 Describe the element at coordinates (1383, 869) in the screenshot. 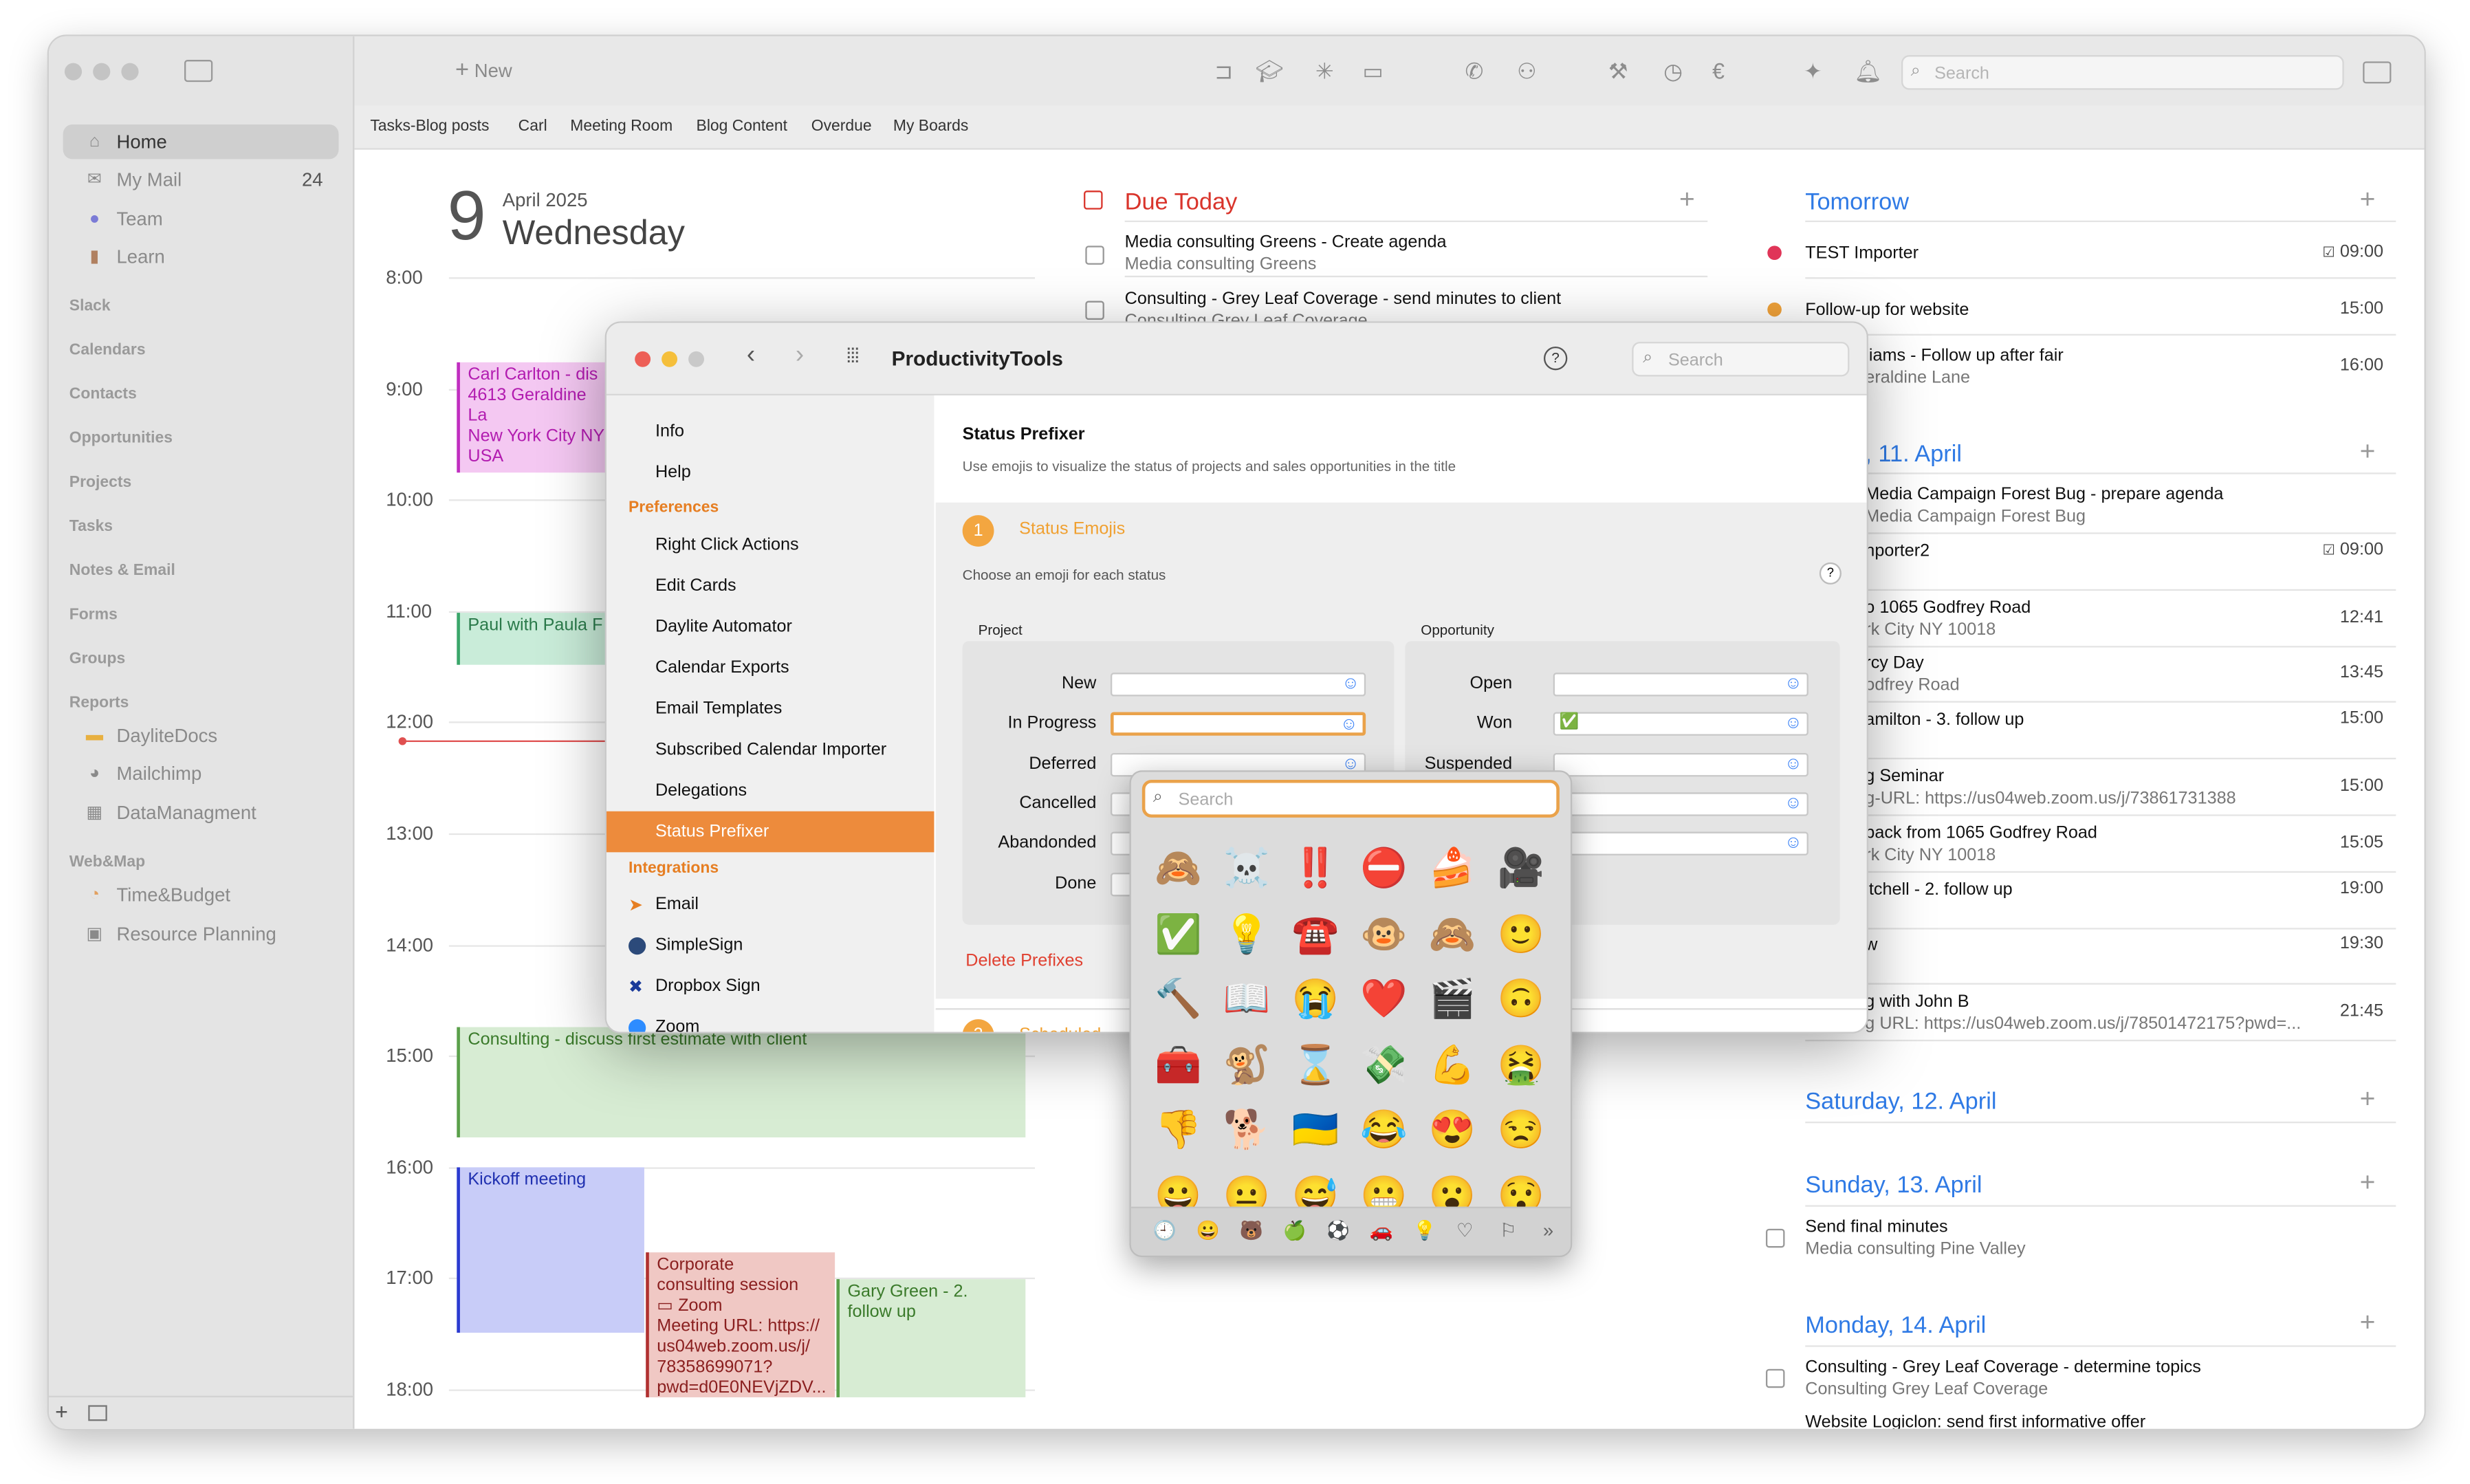

I see `emoji-option: ⛔` at that location.